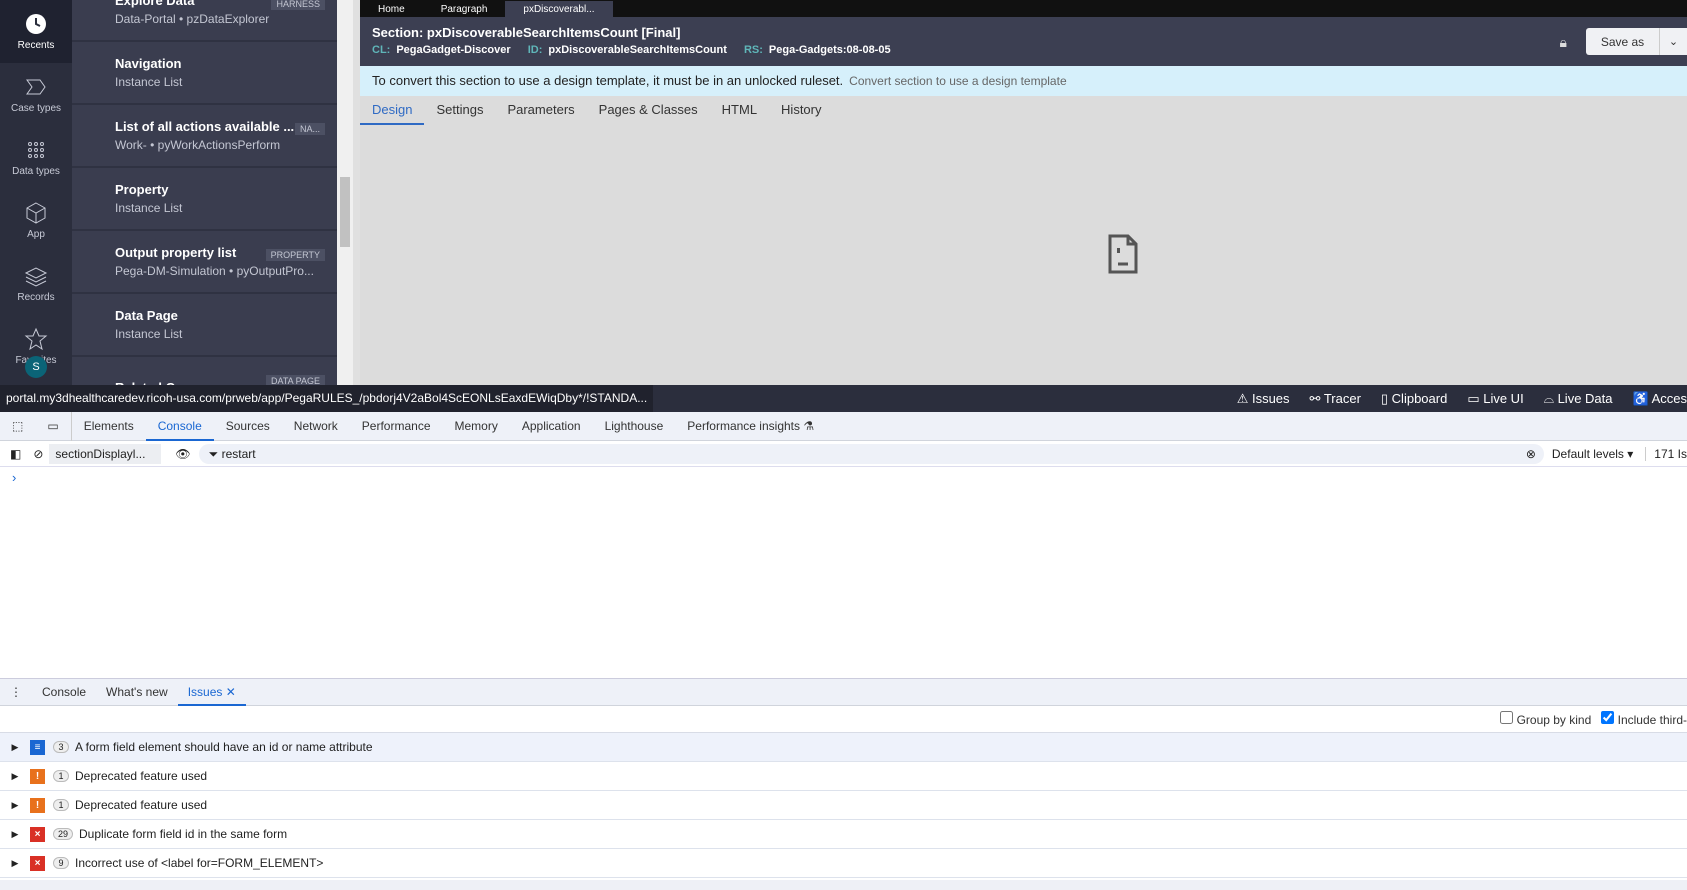  I want to click on grid-dots-icon, so click(36, 150).